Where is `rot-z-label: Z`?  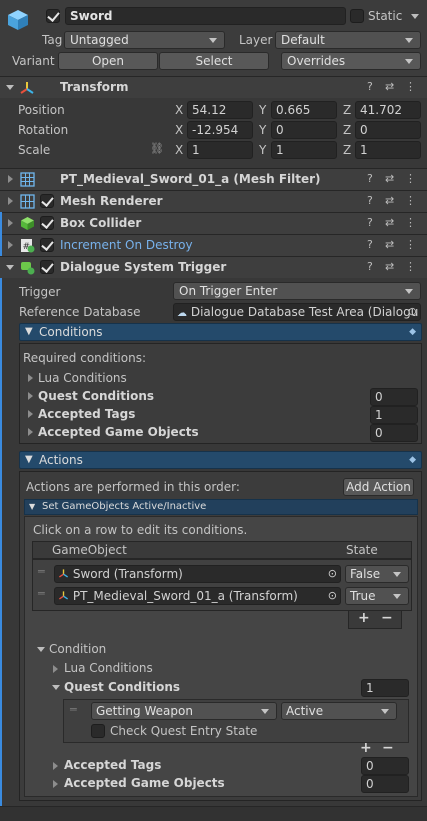
rot-z-label: Z is located at coordinates (347, 130).